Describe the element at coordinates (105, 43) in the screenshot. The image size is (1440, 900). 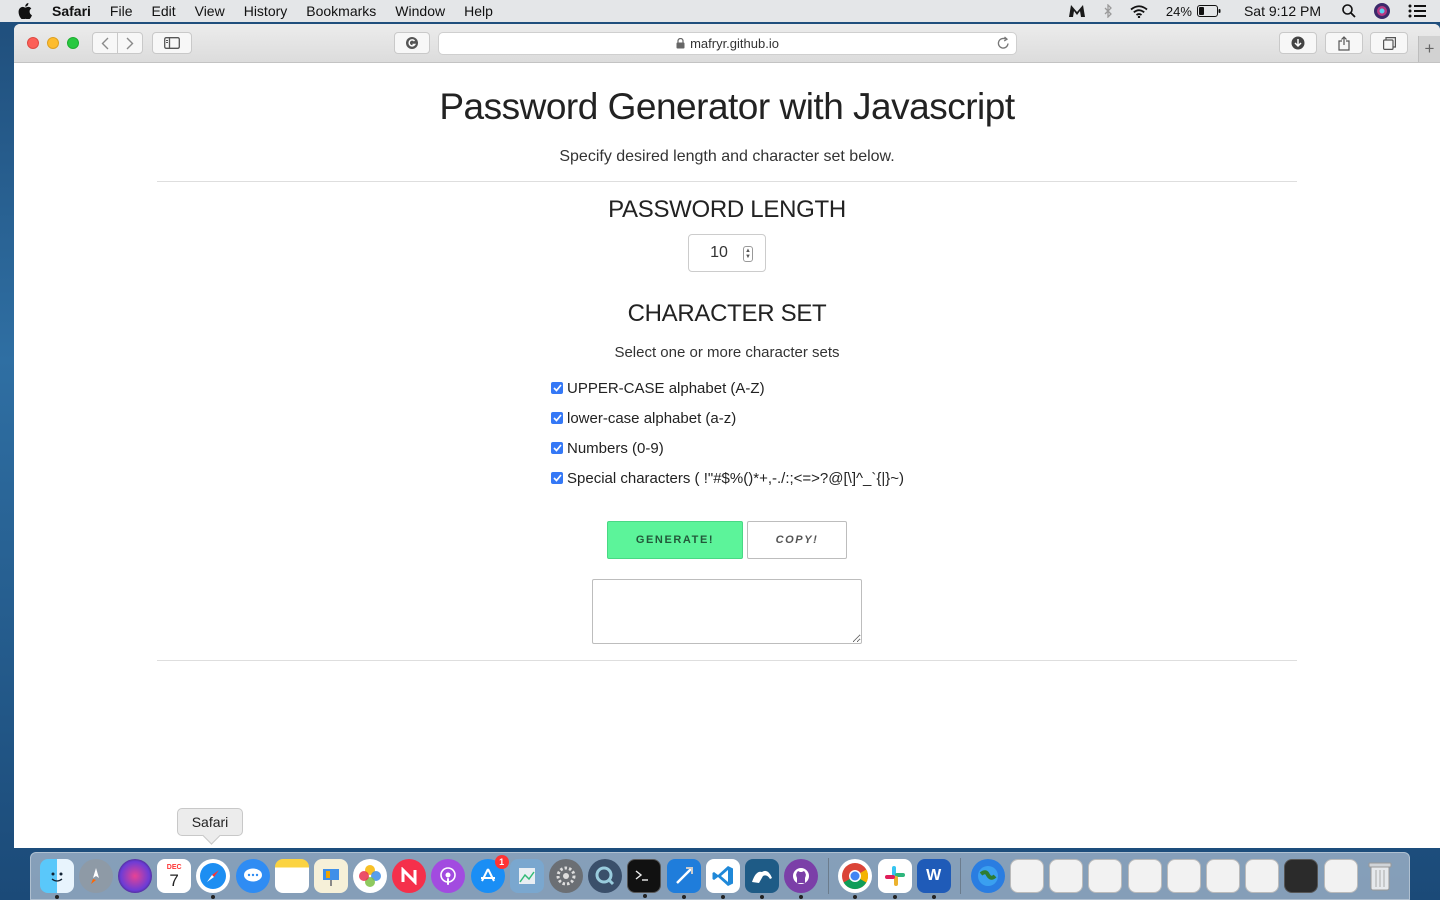
I see `back-button` at that location.